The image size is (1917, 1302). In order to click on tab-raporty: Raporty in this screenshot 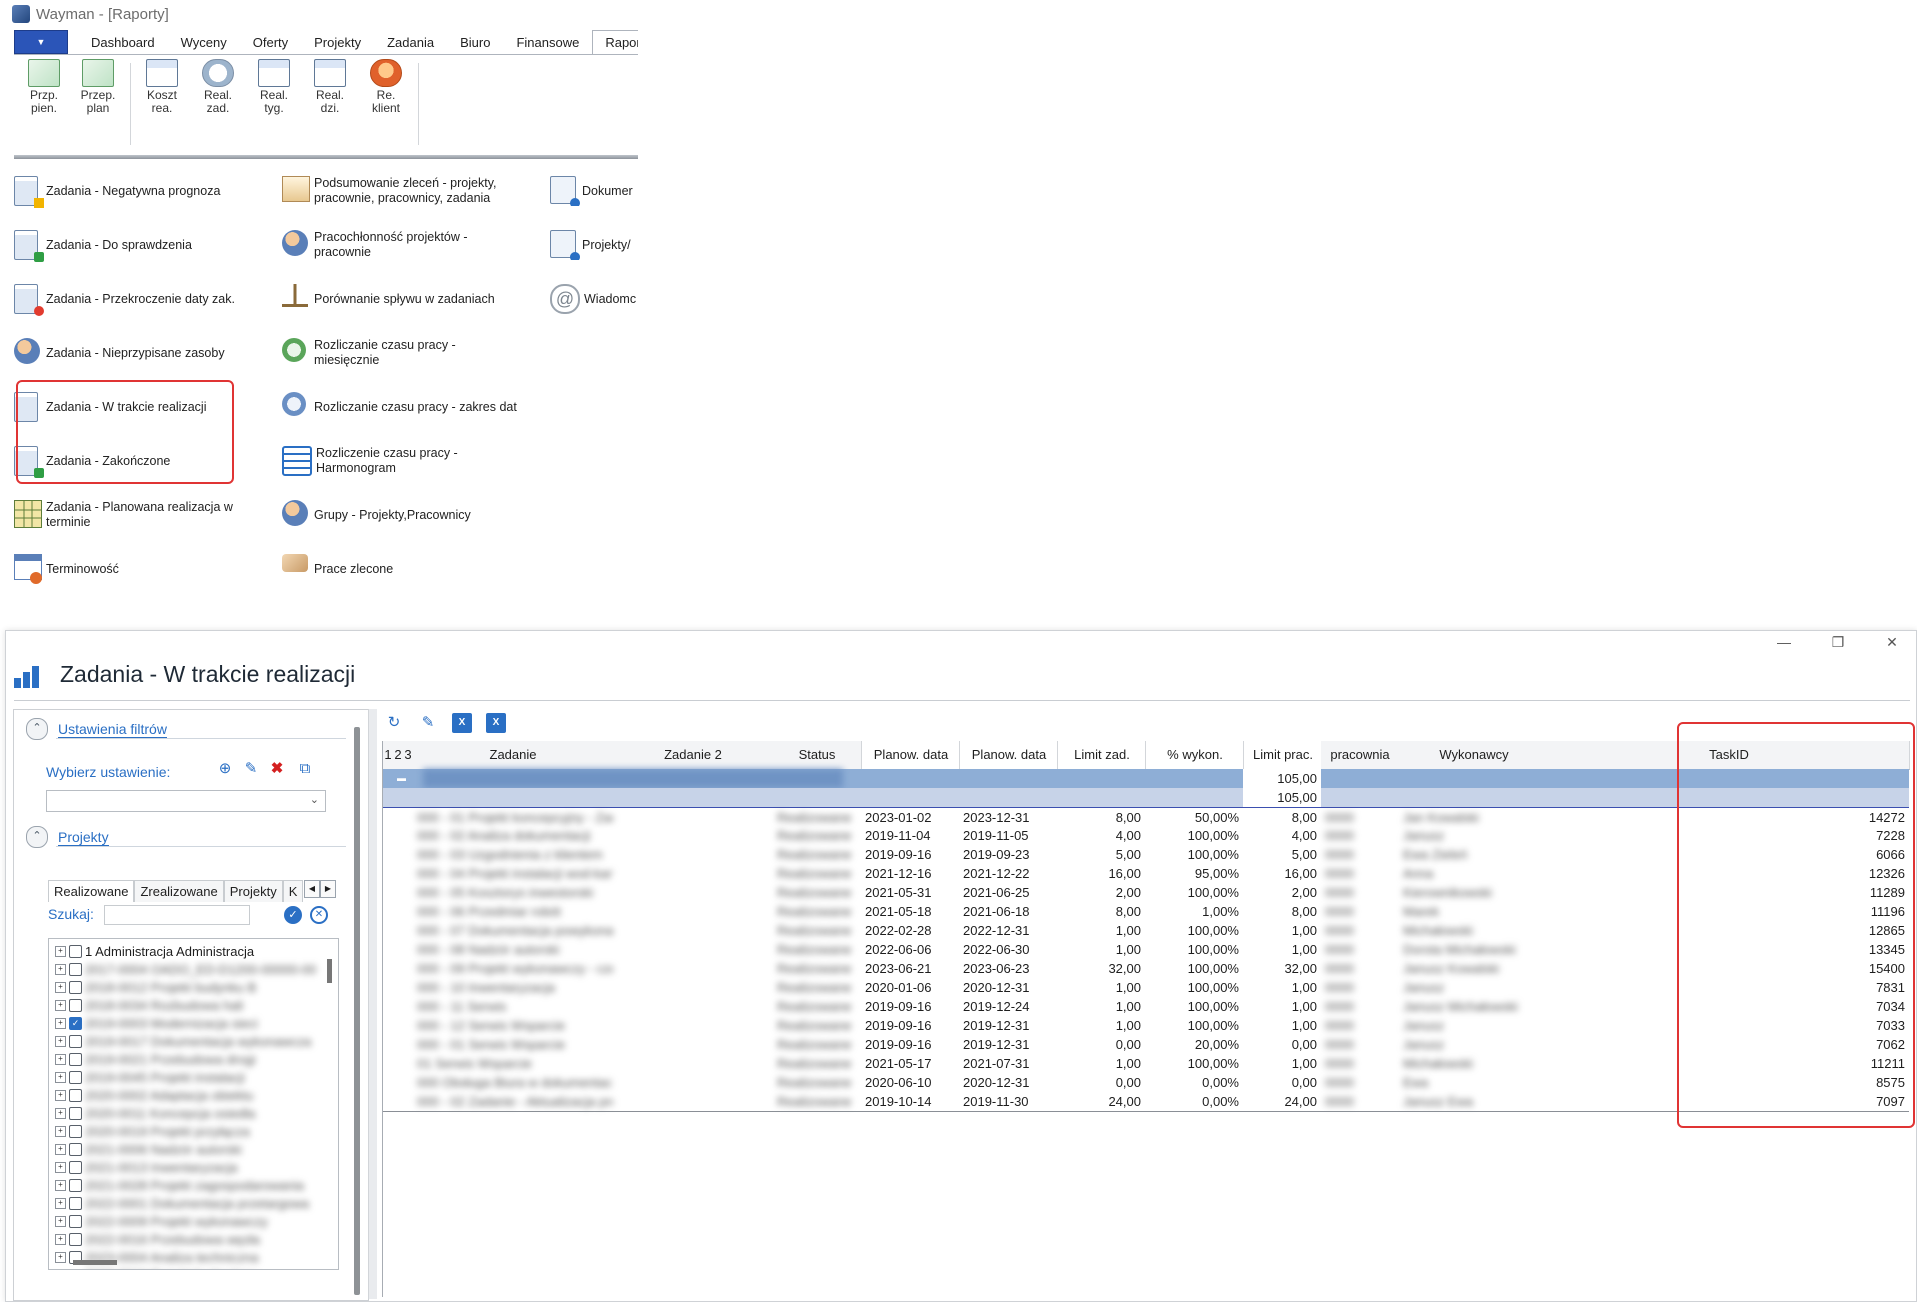, I will do `click(615, 42)`.